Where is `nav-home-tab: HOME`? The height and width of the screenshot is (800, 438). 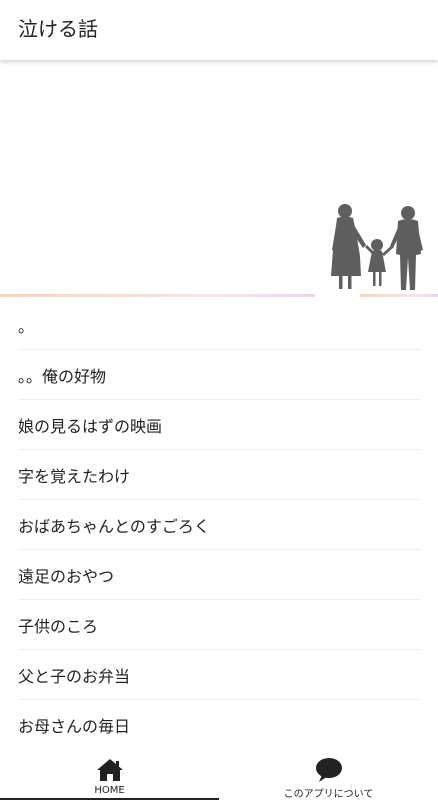
nav-home-tab: HOME is located at coordinates (109, 774).